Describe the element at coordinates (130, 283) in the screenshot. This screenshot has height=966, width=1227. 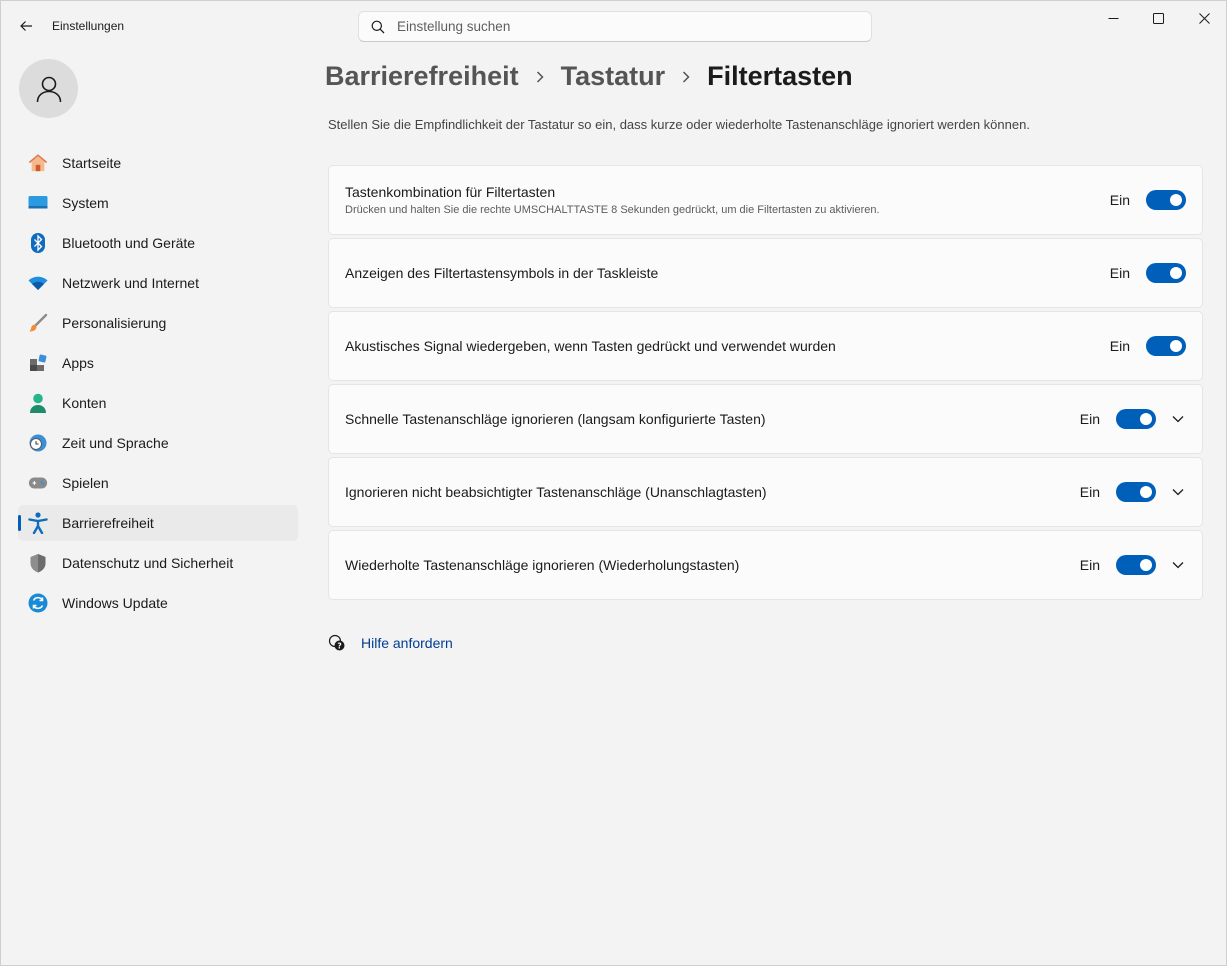
I see `sidebar-item-label: Netzwerk und Internet` at that location.